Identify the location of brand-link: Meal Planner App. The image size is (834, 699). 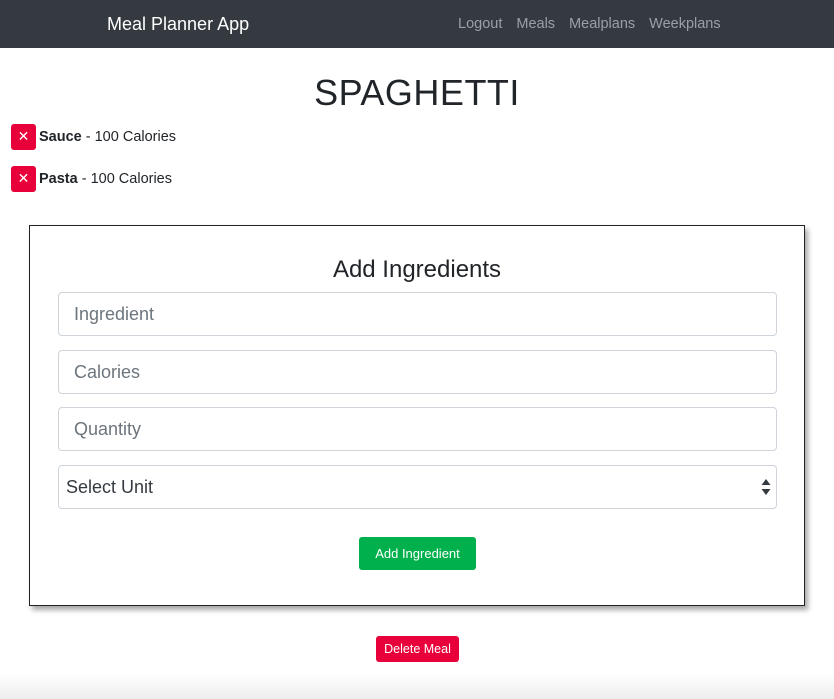
(178, 24).